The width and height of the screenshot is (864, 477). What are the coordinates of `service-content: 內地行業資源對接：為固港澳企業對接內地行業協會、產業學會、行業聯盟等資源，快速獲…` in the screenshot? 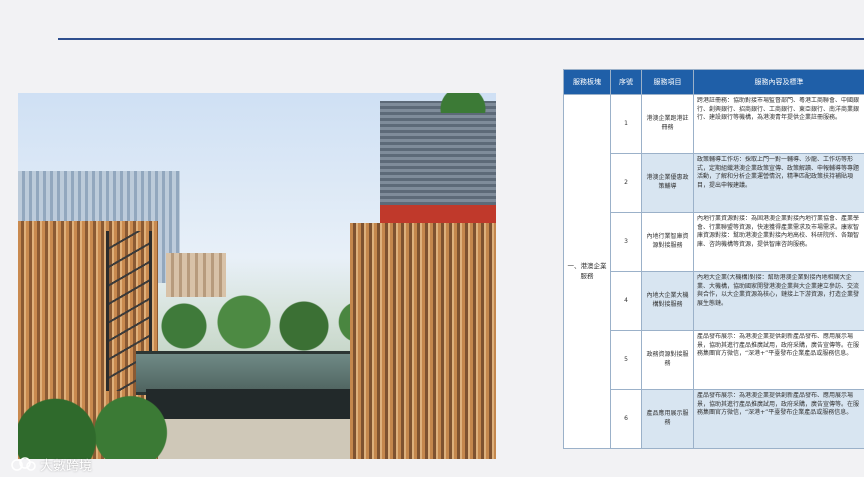 It's located at (778, 242).